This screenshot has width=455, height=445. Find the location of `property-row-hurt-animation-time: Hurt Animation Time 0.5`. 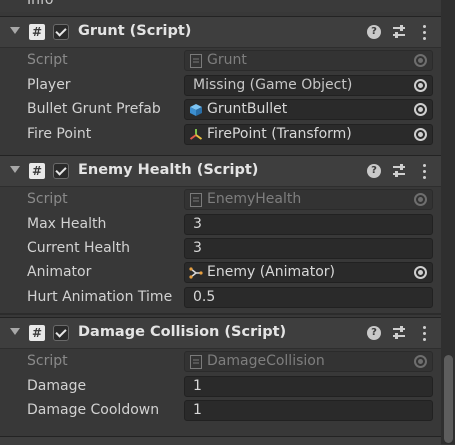

property-row-hurt-animation-time: Hurt Animation Time 0.5 is located at coordinates (220, 298).